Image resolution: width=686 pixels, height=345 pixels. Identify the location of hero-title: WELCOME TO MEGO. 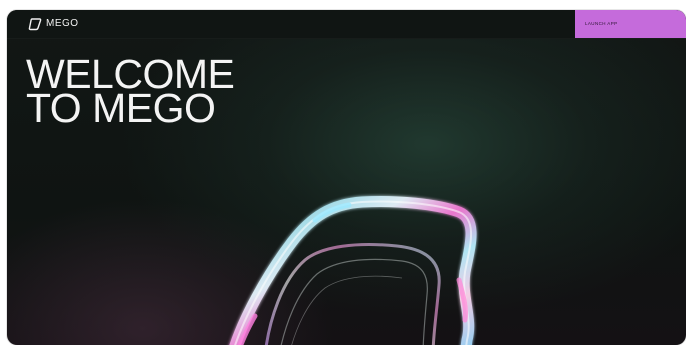
(130, 92).